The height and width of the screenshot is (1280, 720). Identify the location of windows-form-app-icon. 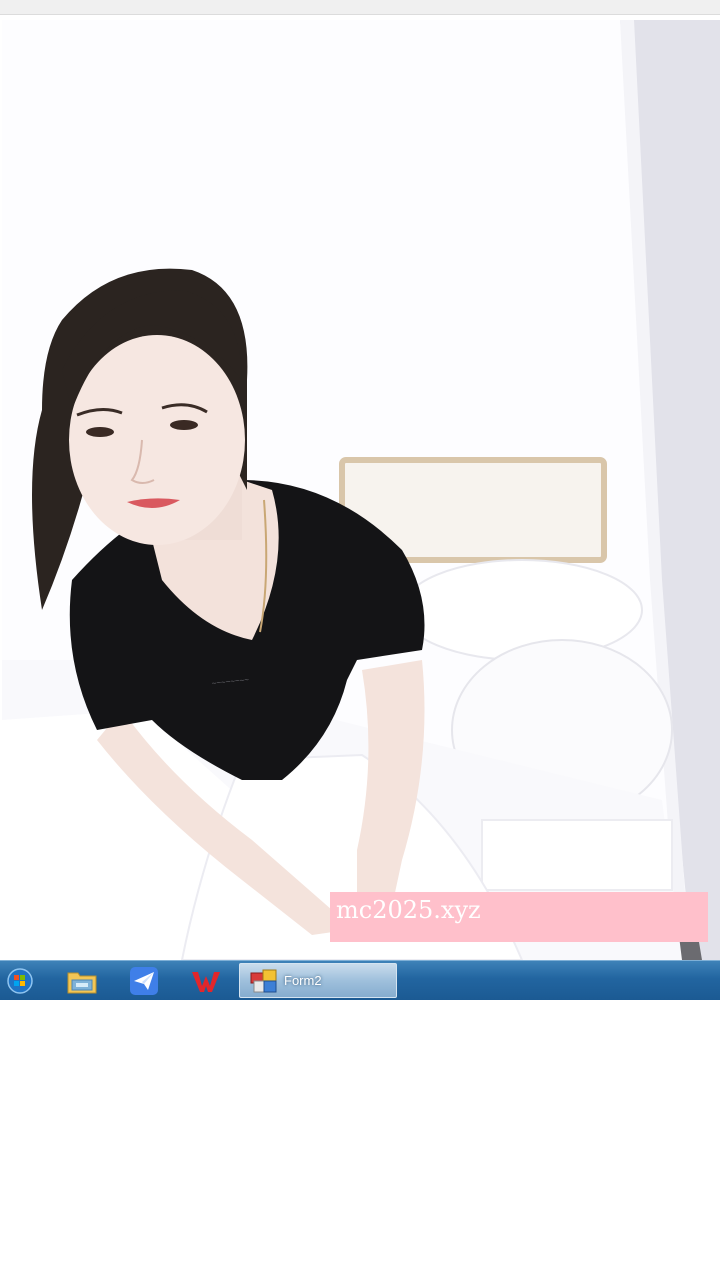
(263, 980).